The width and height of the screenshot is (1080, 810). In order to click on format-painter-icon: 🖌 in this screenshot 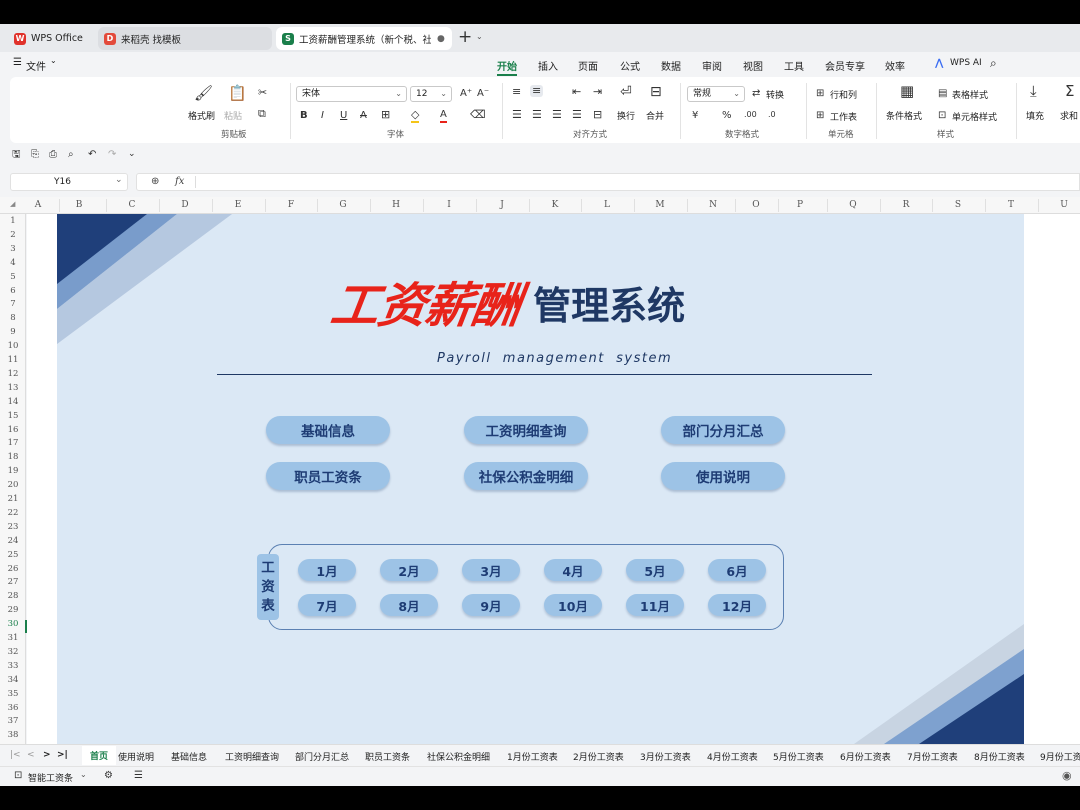, I will do `click(203, 93)`.